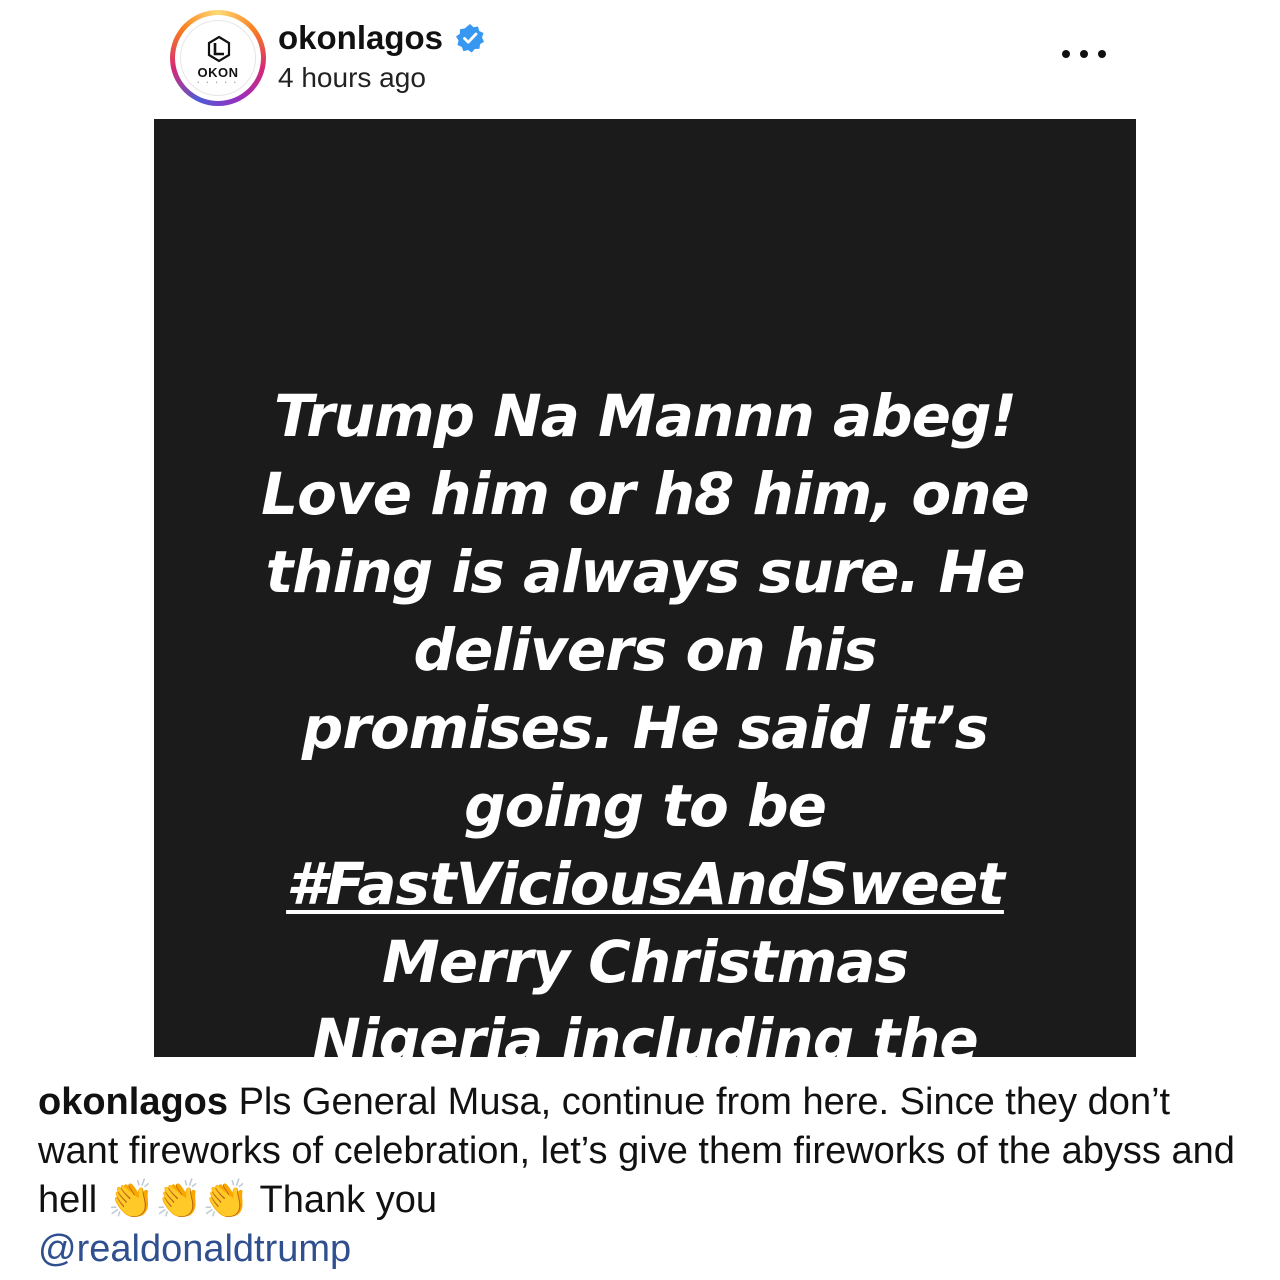 The height and width of the screenshot is (1280, 1280). I want to click on post-line: going to be, so click(645, 806).